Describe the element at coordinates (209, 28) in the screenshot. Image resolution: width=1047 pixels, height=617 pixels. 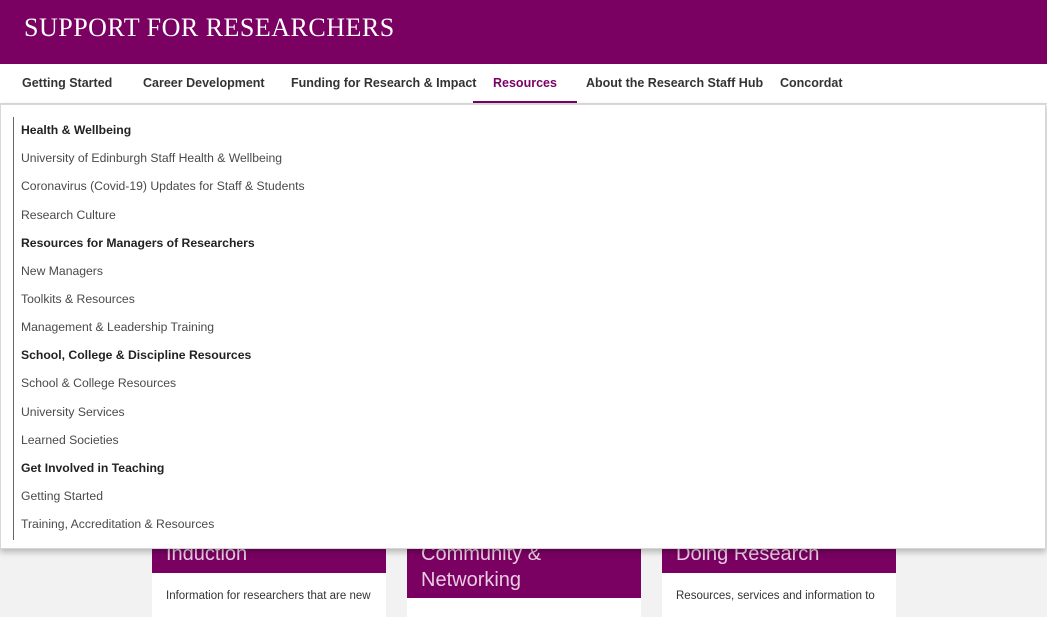
I see `site-title: SUPPORT FOR RESEARCHERS` at that location.